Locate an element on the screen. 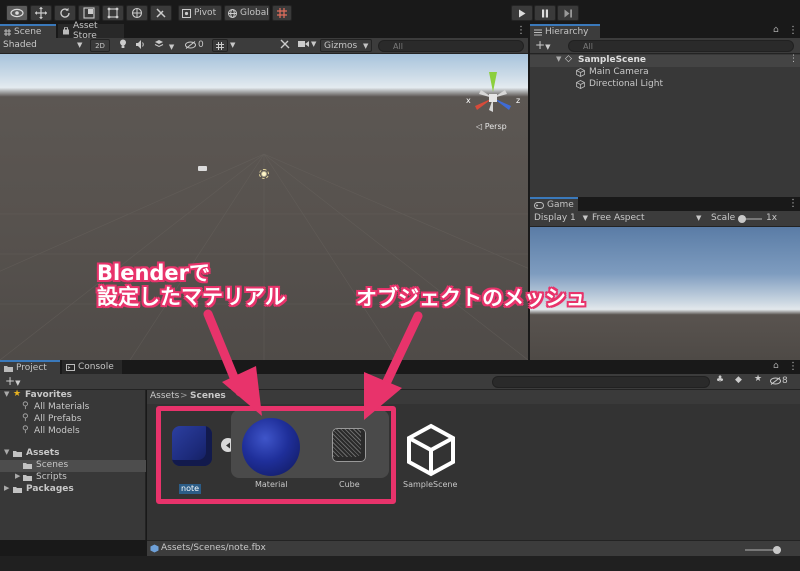 The width and height of the screenshot is (800, 571). annotation-mesh-label: オブジェクトのメッシュ is located at coordinates (471, 298).